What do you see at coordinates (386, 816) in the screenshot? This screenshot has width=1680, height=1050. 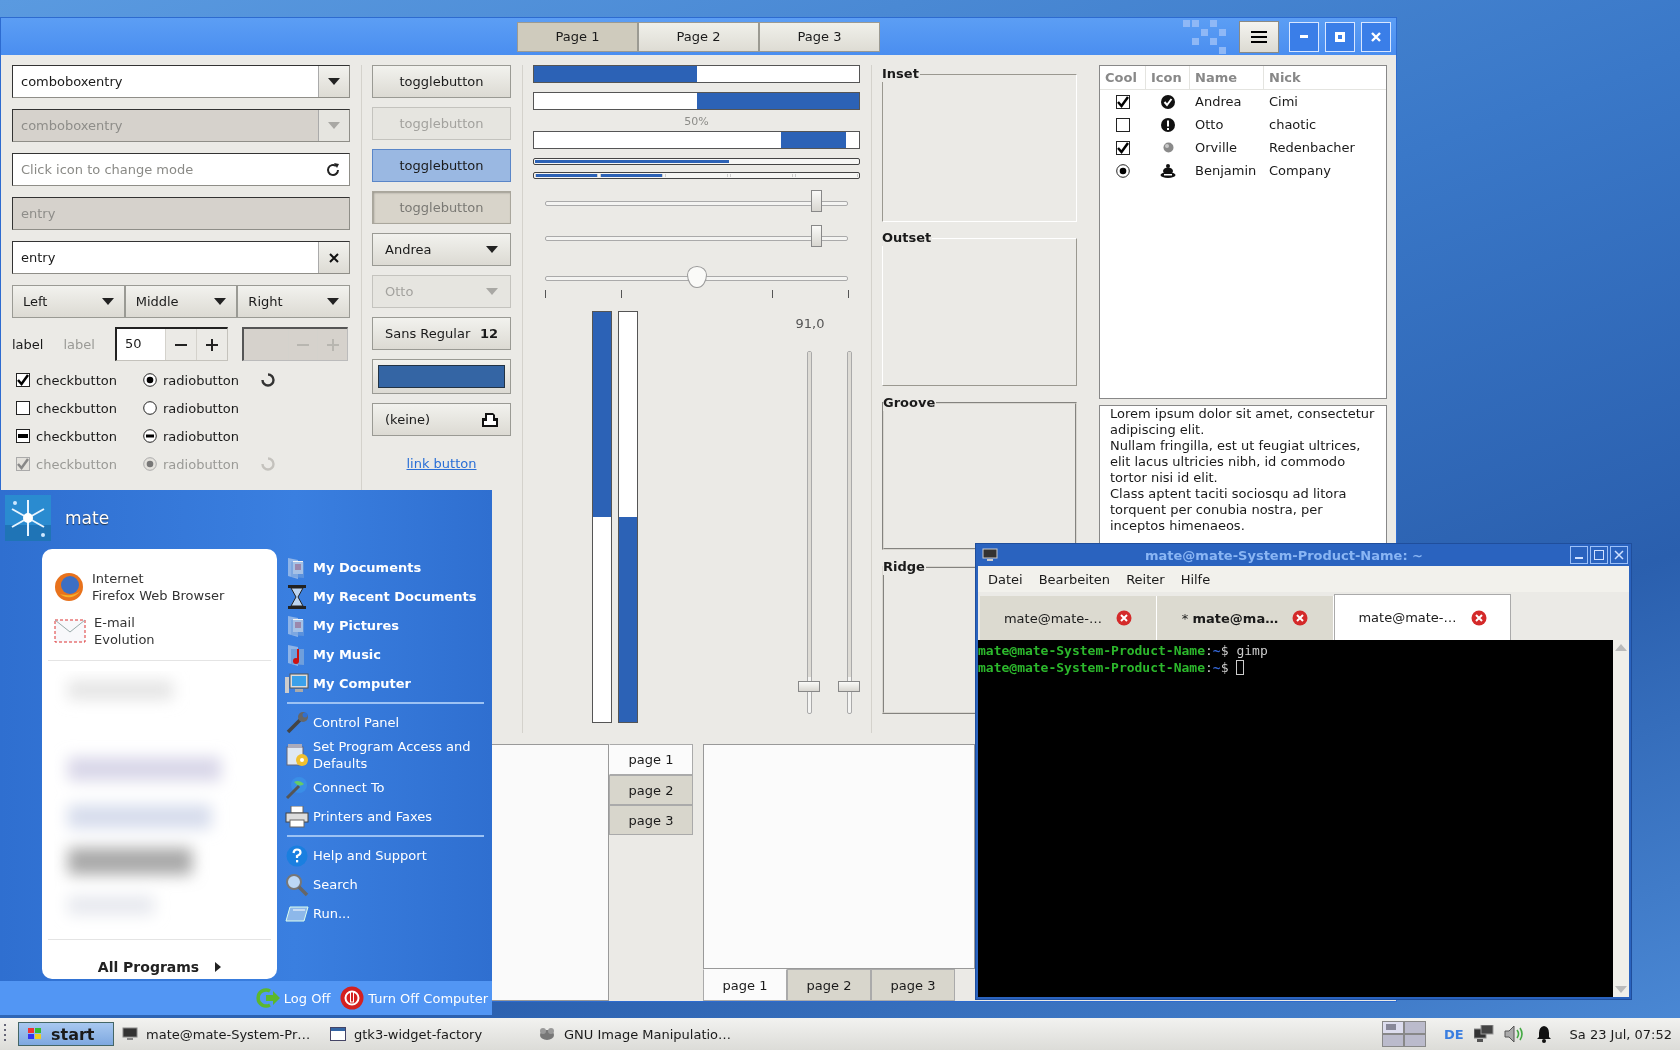 I see `menu-item: Printers and Faxes` at bounding box center [386, 816].